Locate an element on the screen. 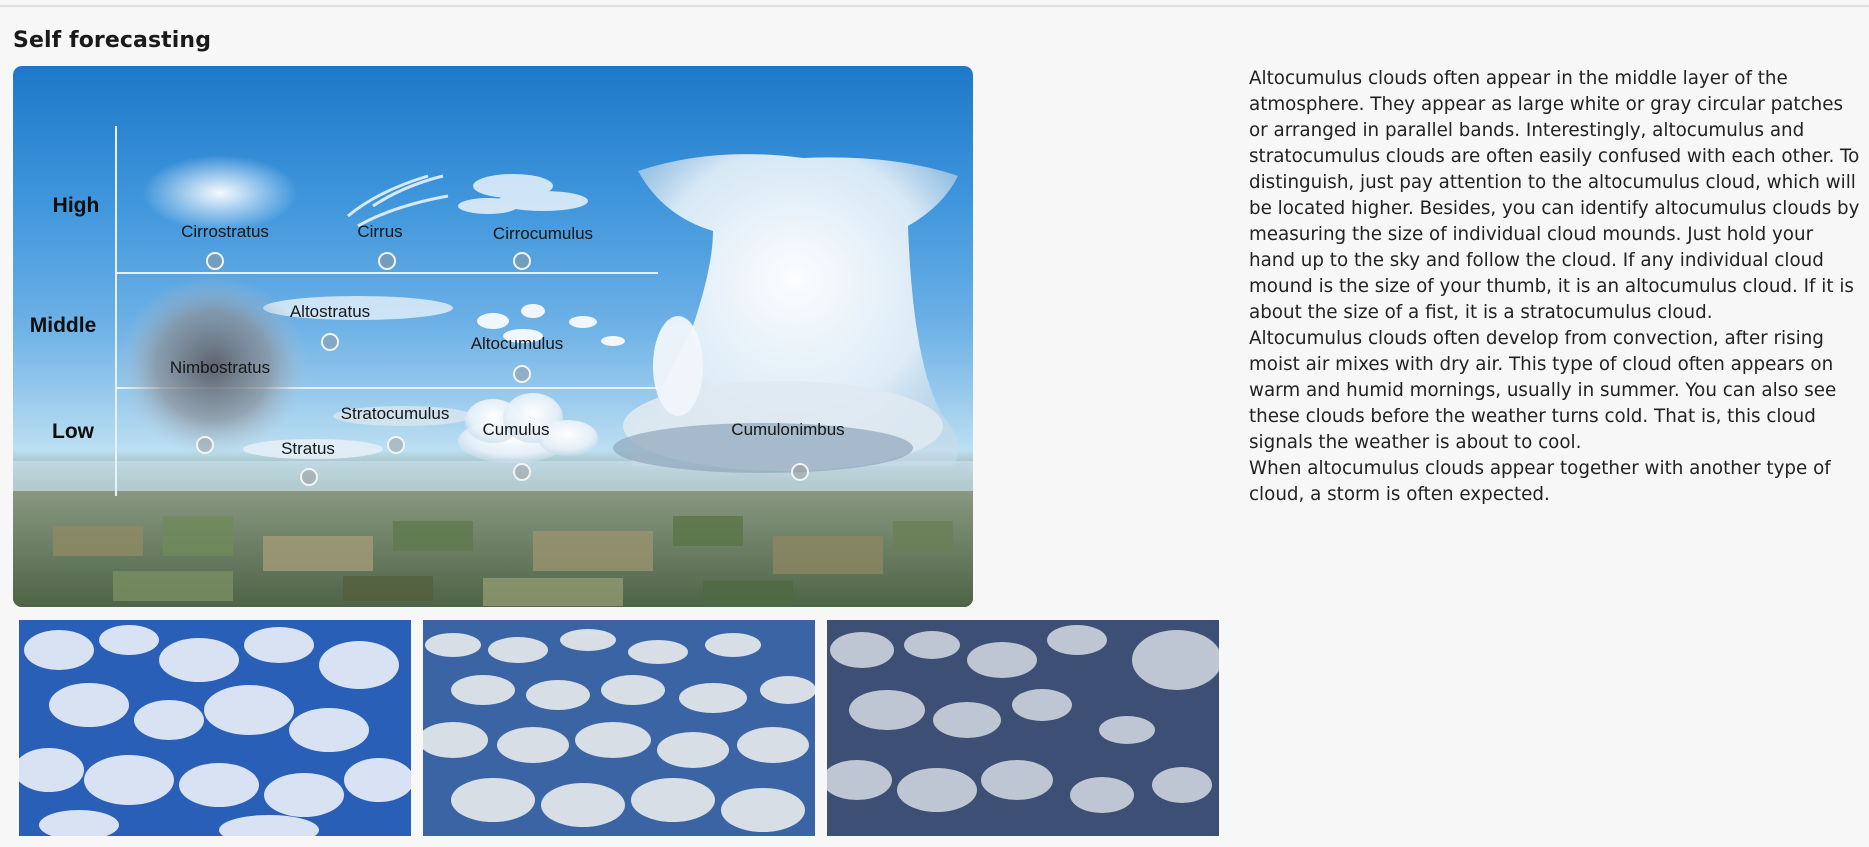  cloud-label-stratocumulus: Stratocumulus is located at coordinates (395, 413).